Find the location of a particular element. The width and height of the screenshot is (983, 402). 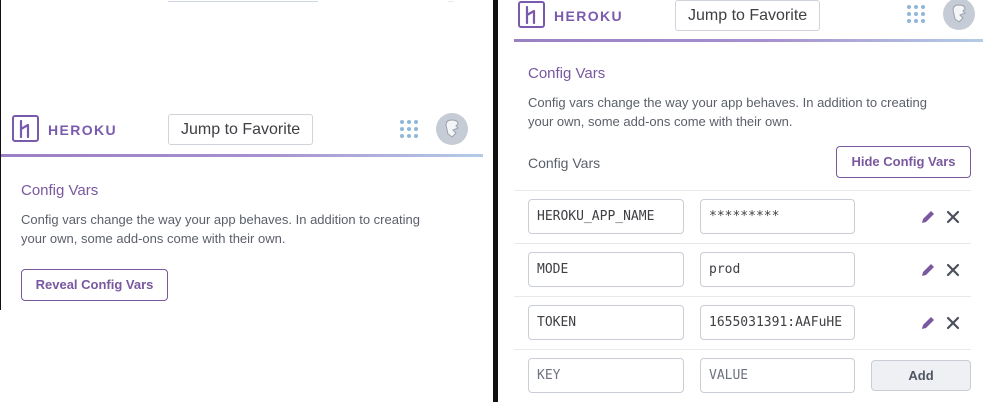

config-vars-label: Config Vars is located at coordinates (564, 163).